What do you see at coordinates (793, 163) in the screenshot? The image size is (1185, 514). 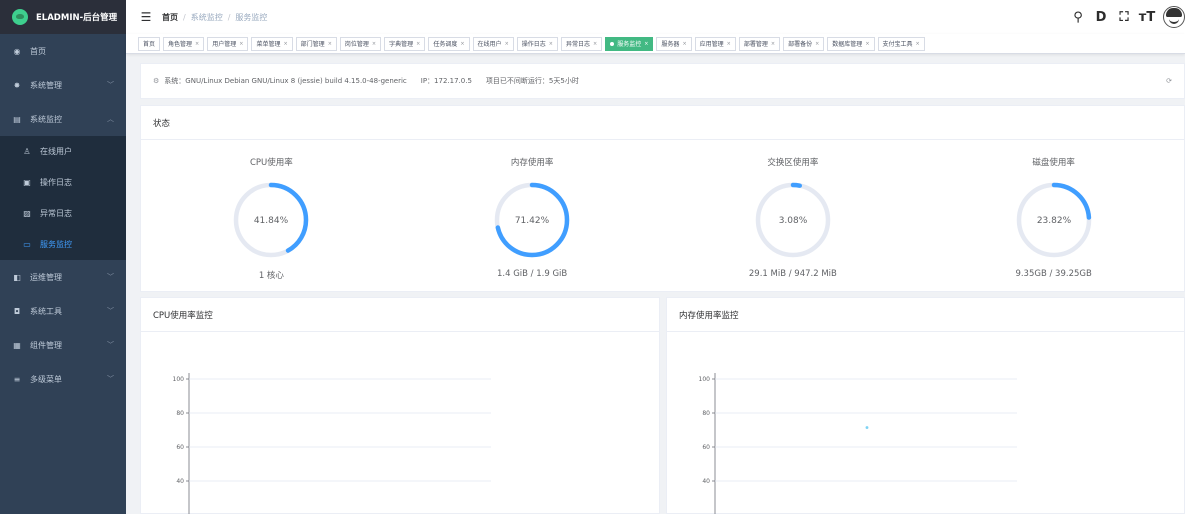 I see `gauge-title: 交换区使用率` at bounding box center [793, 163].